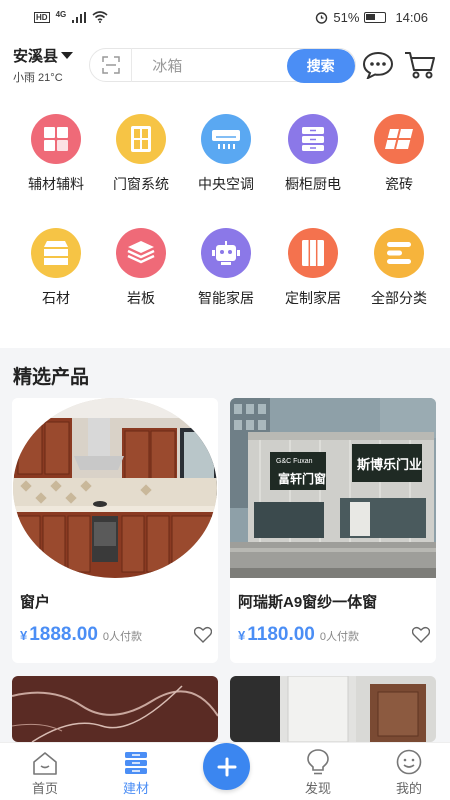 This screenshot has height=800, width=450. What do you see at coordinates (320, 66) in the screenshot?
I see `search-button: 搜索` at bounding box center [320, 66].